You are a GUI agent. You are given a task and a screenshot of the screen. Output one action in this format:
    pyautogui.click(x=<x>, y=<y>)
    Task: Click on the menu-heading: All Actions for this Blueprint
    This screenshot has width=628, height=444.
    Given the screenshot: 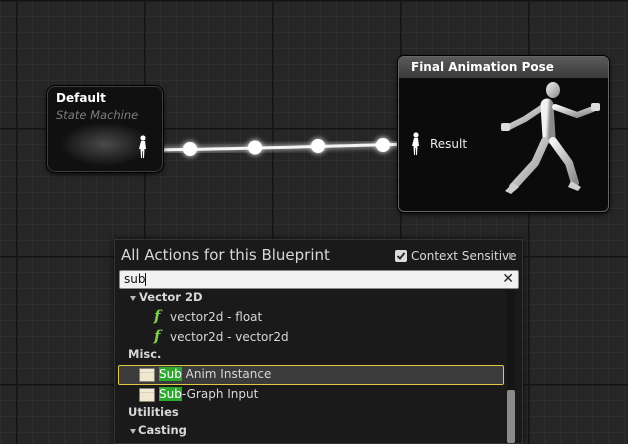 What is the action you would take?
    pyautogui.click(x=225, y=255)
    